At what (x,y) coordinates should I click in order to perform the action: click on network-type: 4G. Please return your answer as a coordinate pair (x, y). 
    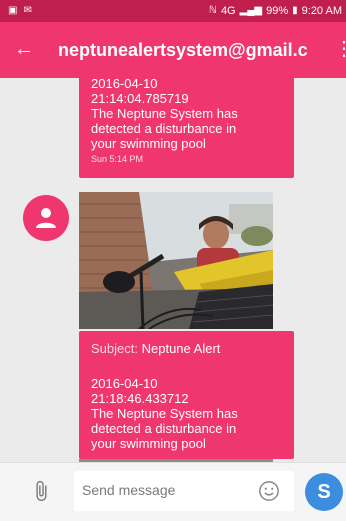
    Looking at the image, I should click on (228, 11).